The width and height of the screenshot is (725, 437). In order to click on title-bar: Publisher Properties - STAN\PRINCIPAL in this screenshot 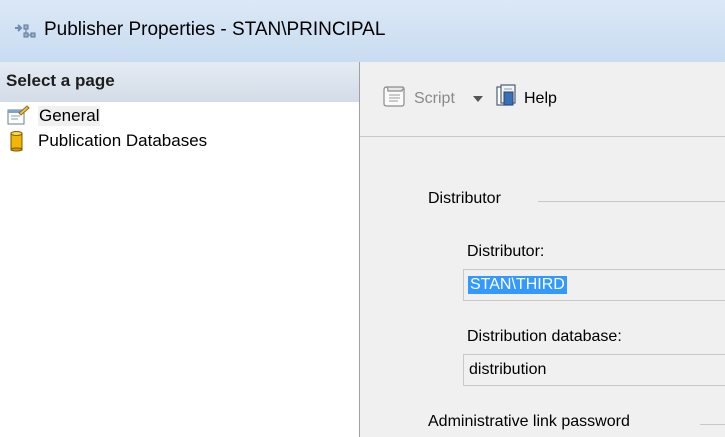, I will do `click(362, 31)`.